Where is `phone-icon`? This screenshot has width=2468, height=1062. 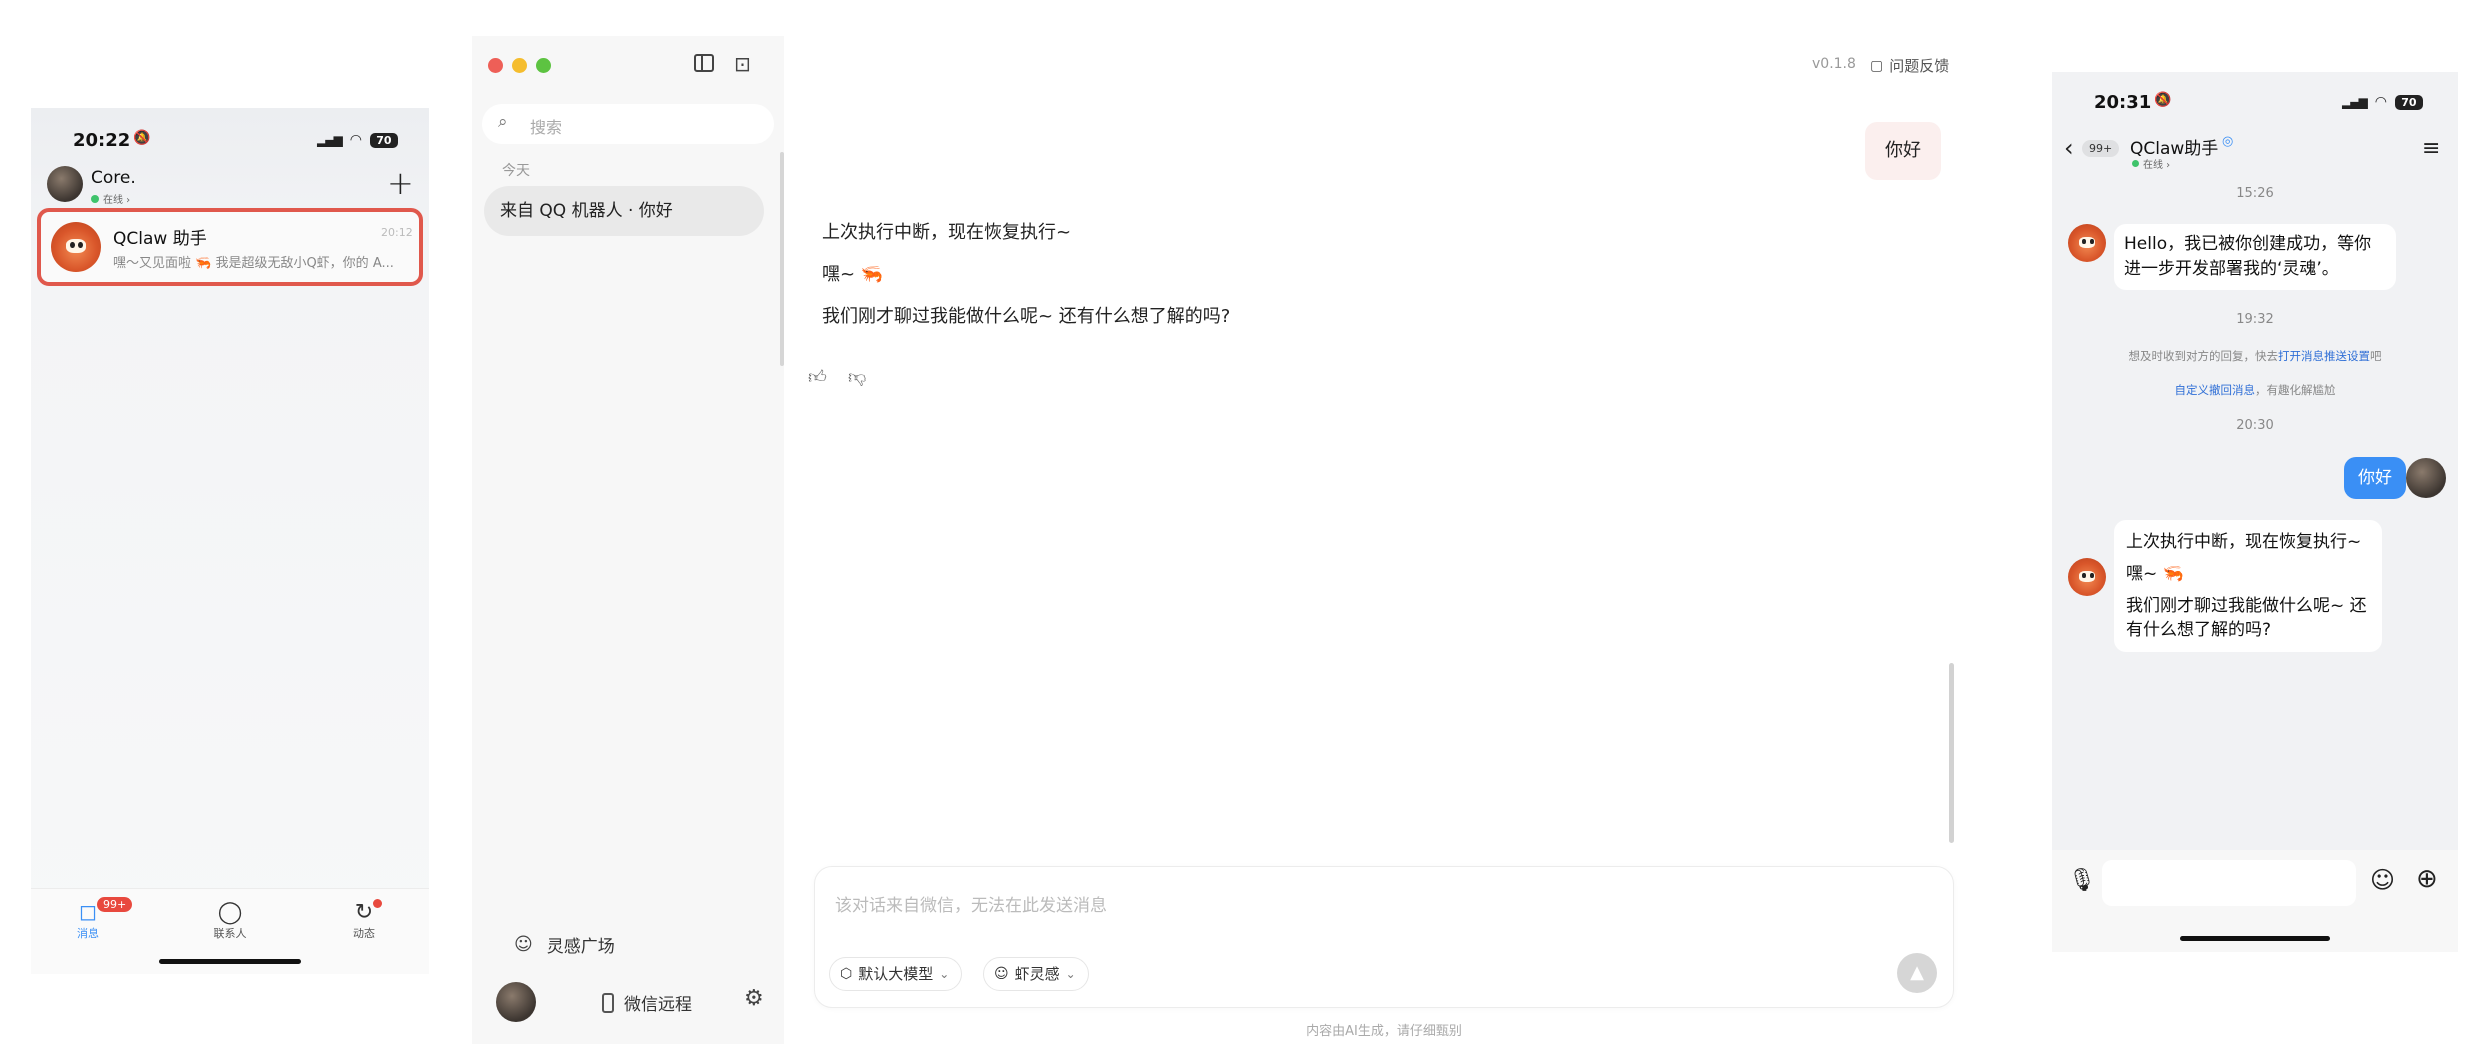 phone-icon is located at coordinates (608, 1002).